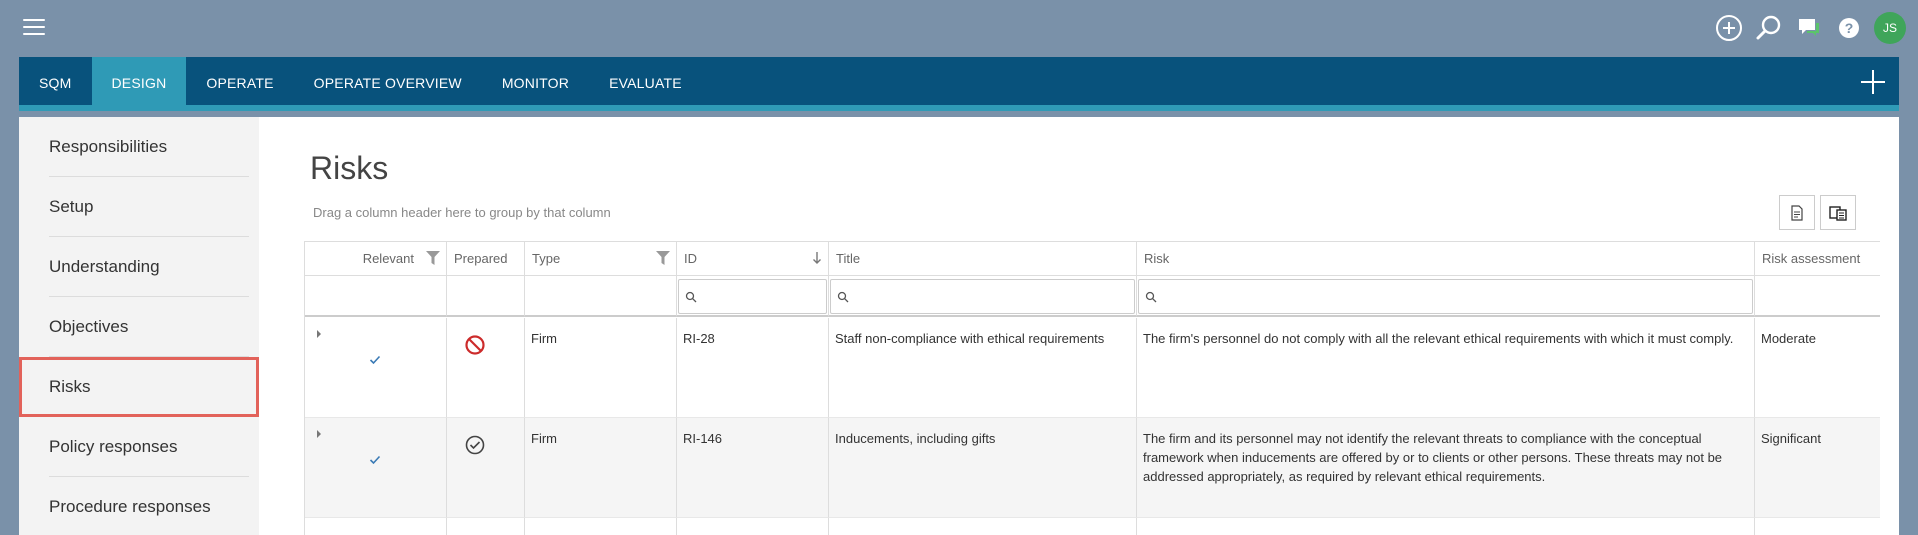 The height and width of the screenshot is (535, 1918). Describe the element at coordinates (139, 387) in the screenshot. I see `sidebar-item-risks: Risks` at that location.